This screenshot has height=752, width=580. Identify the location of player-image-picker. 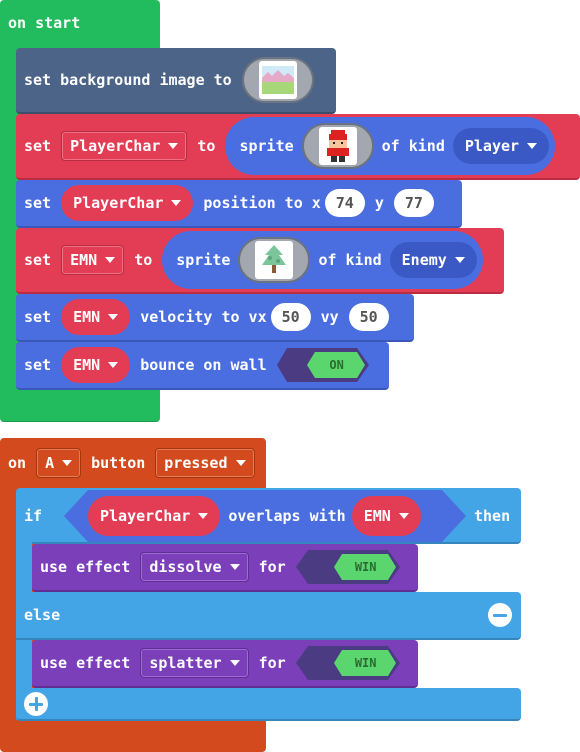
(337, 146).